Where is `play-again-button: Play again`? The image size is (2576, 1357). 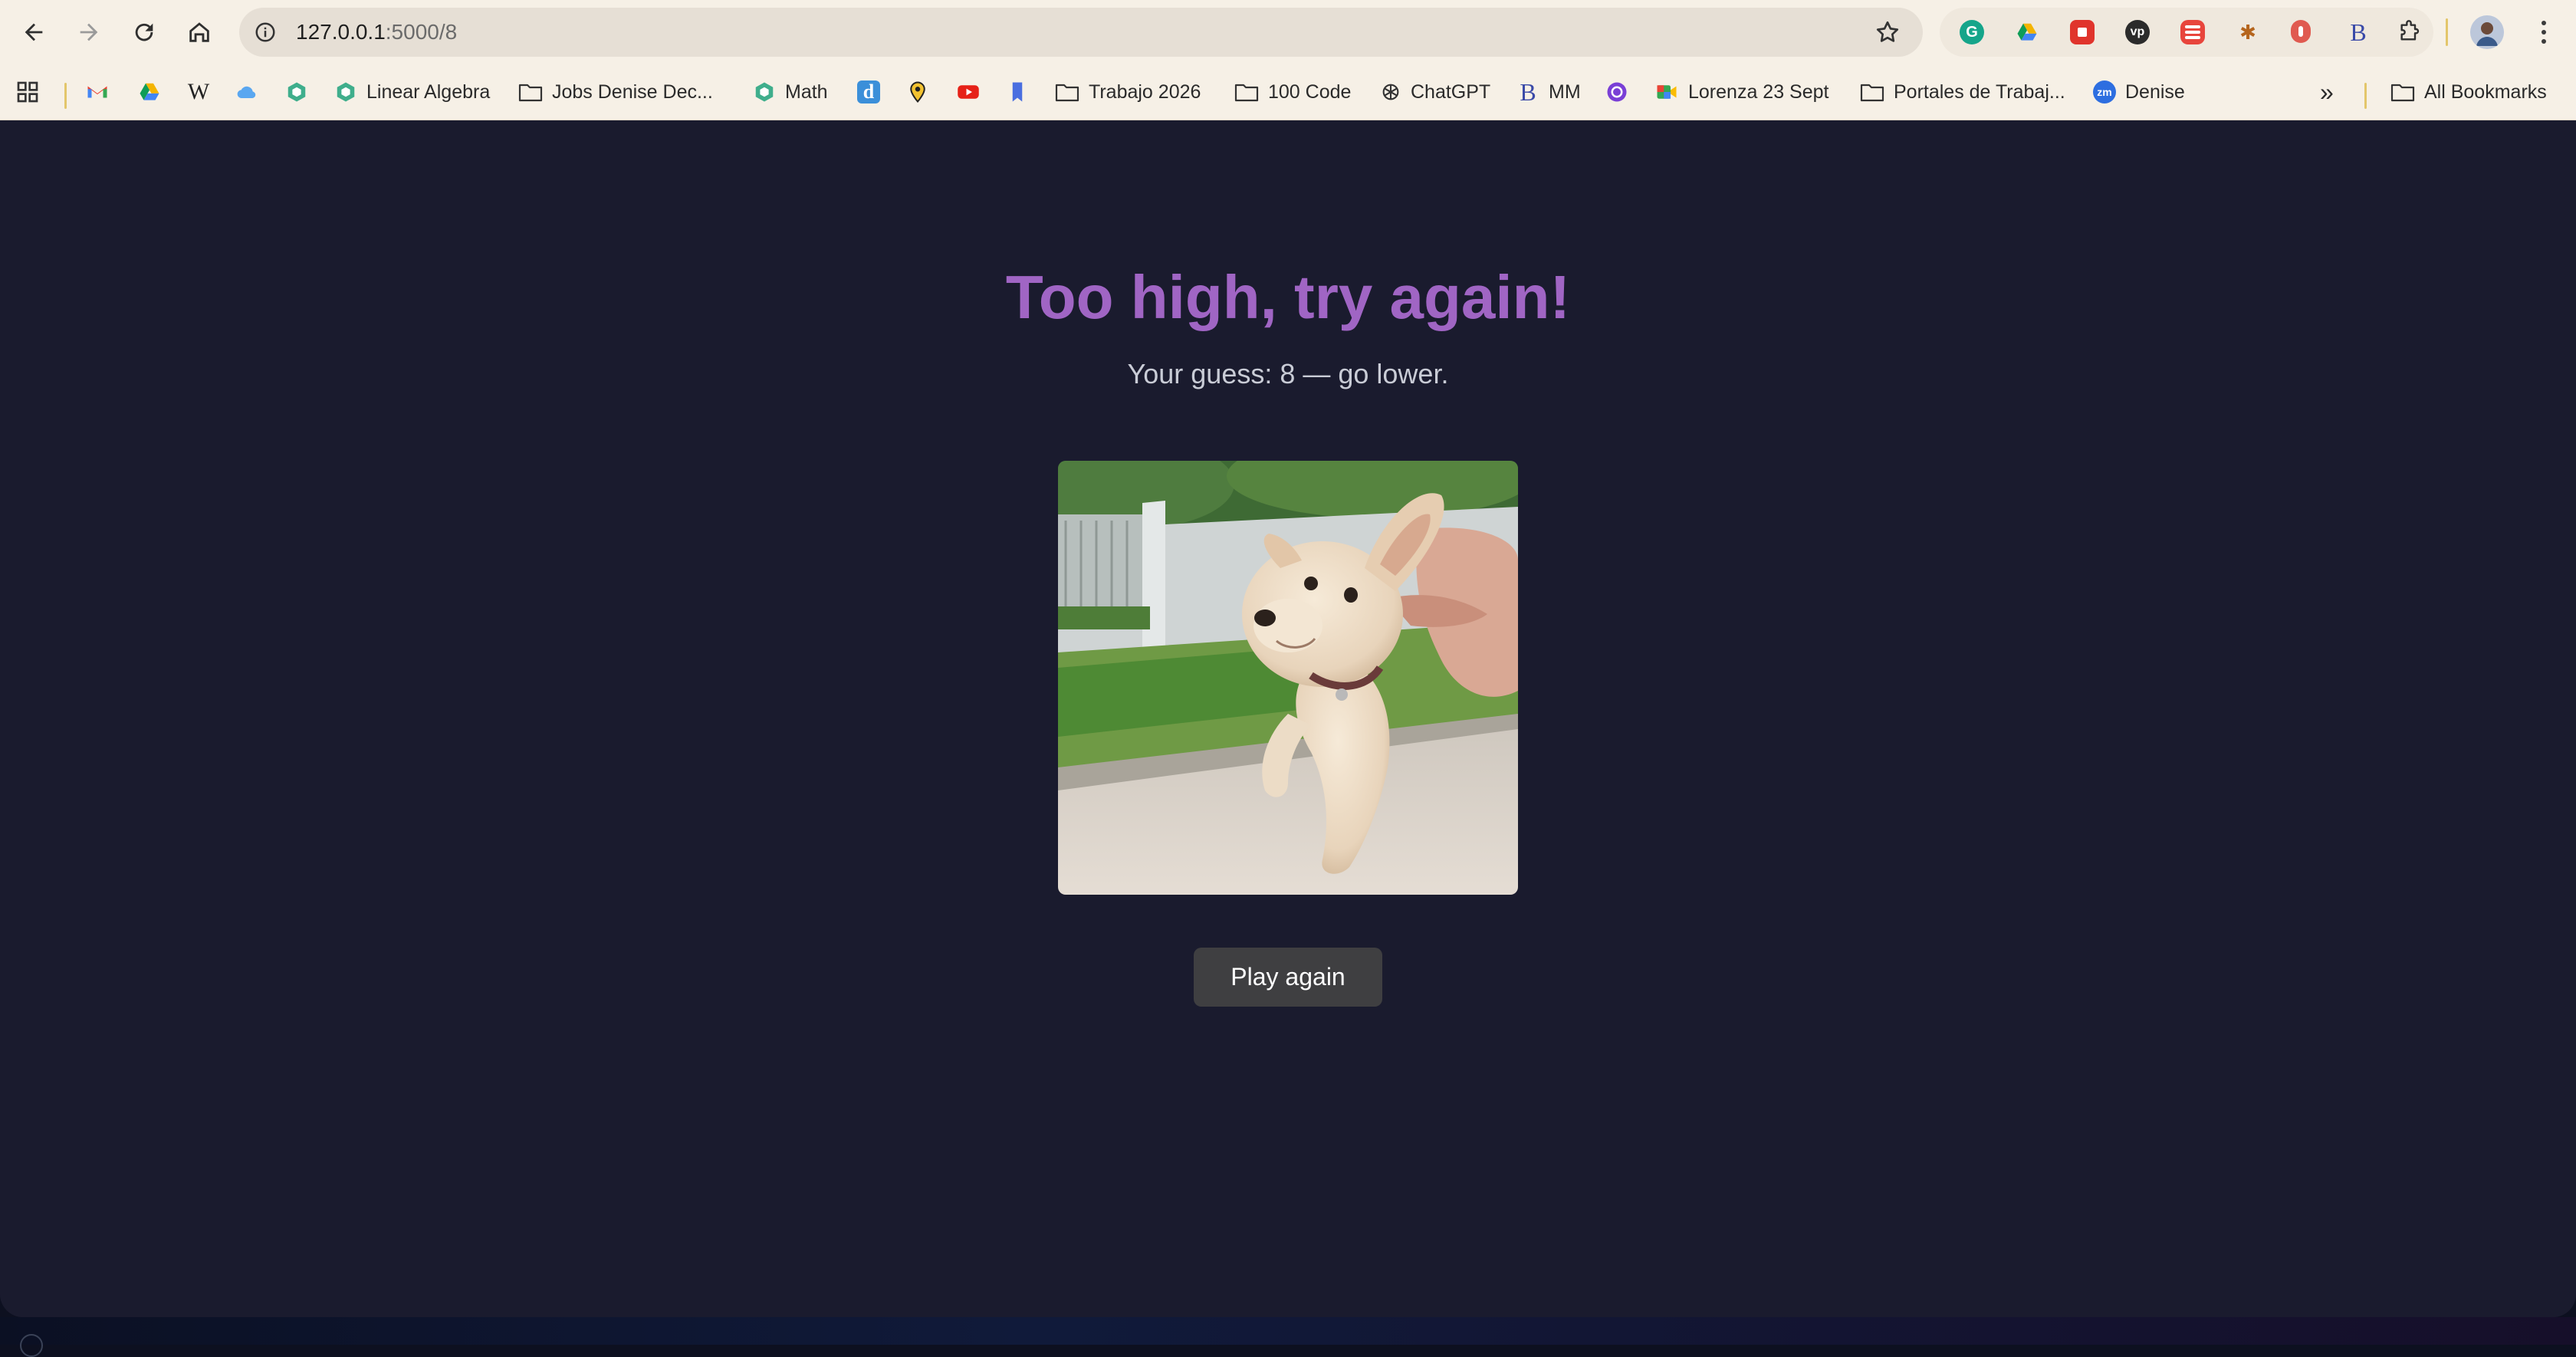 play-again-button: Play again is located at coordinates (1288, 978).